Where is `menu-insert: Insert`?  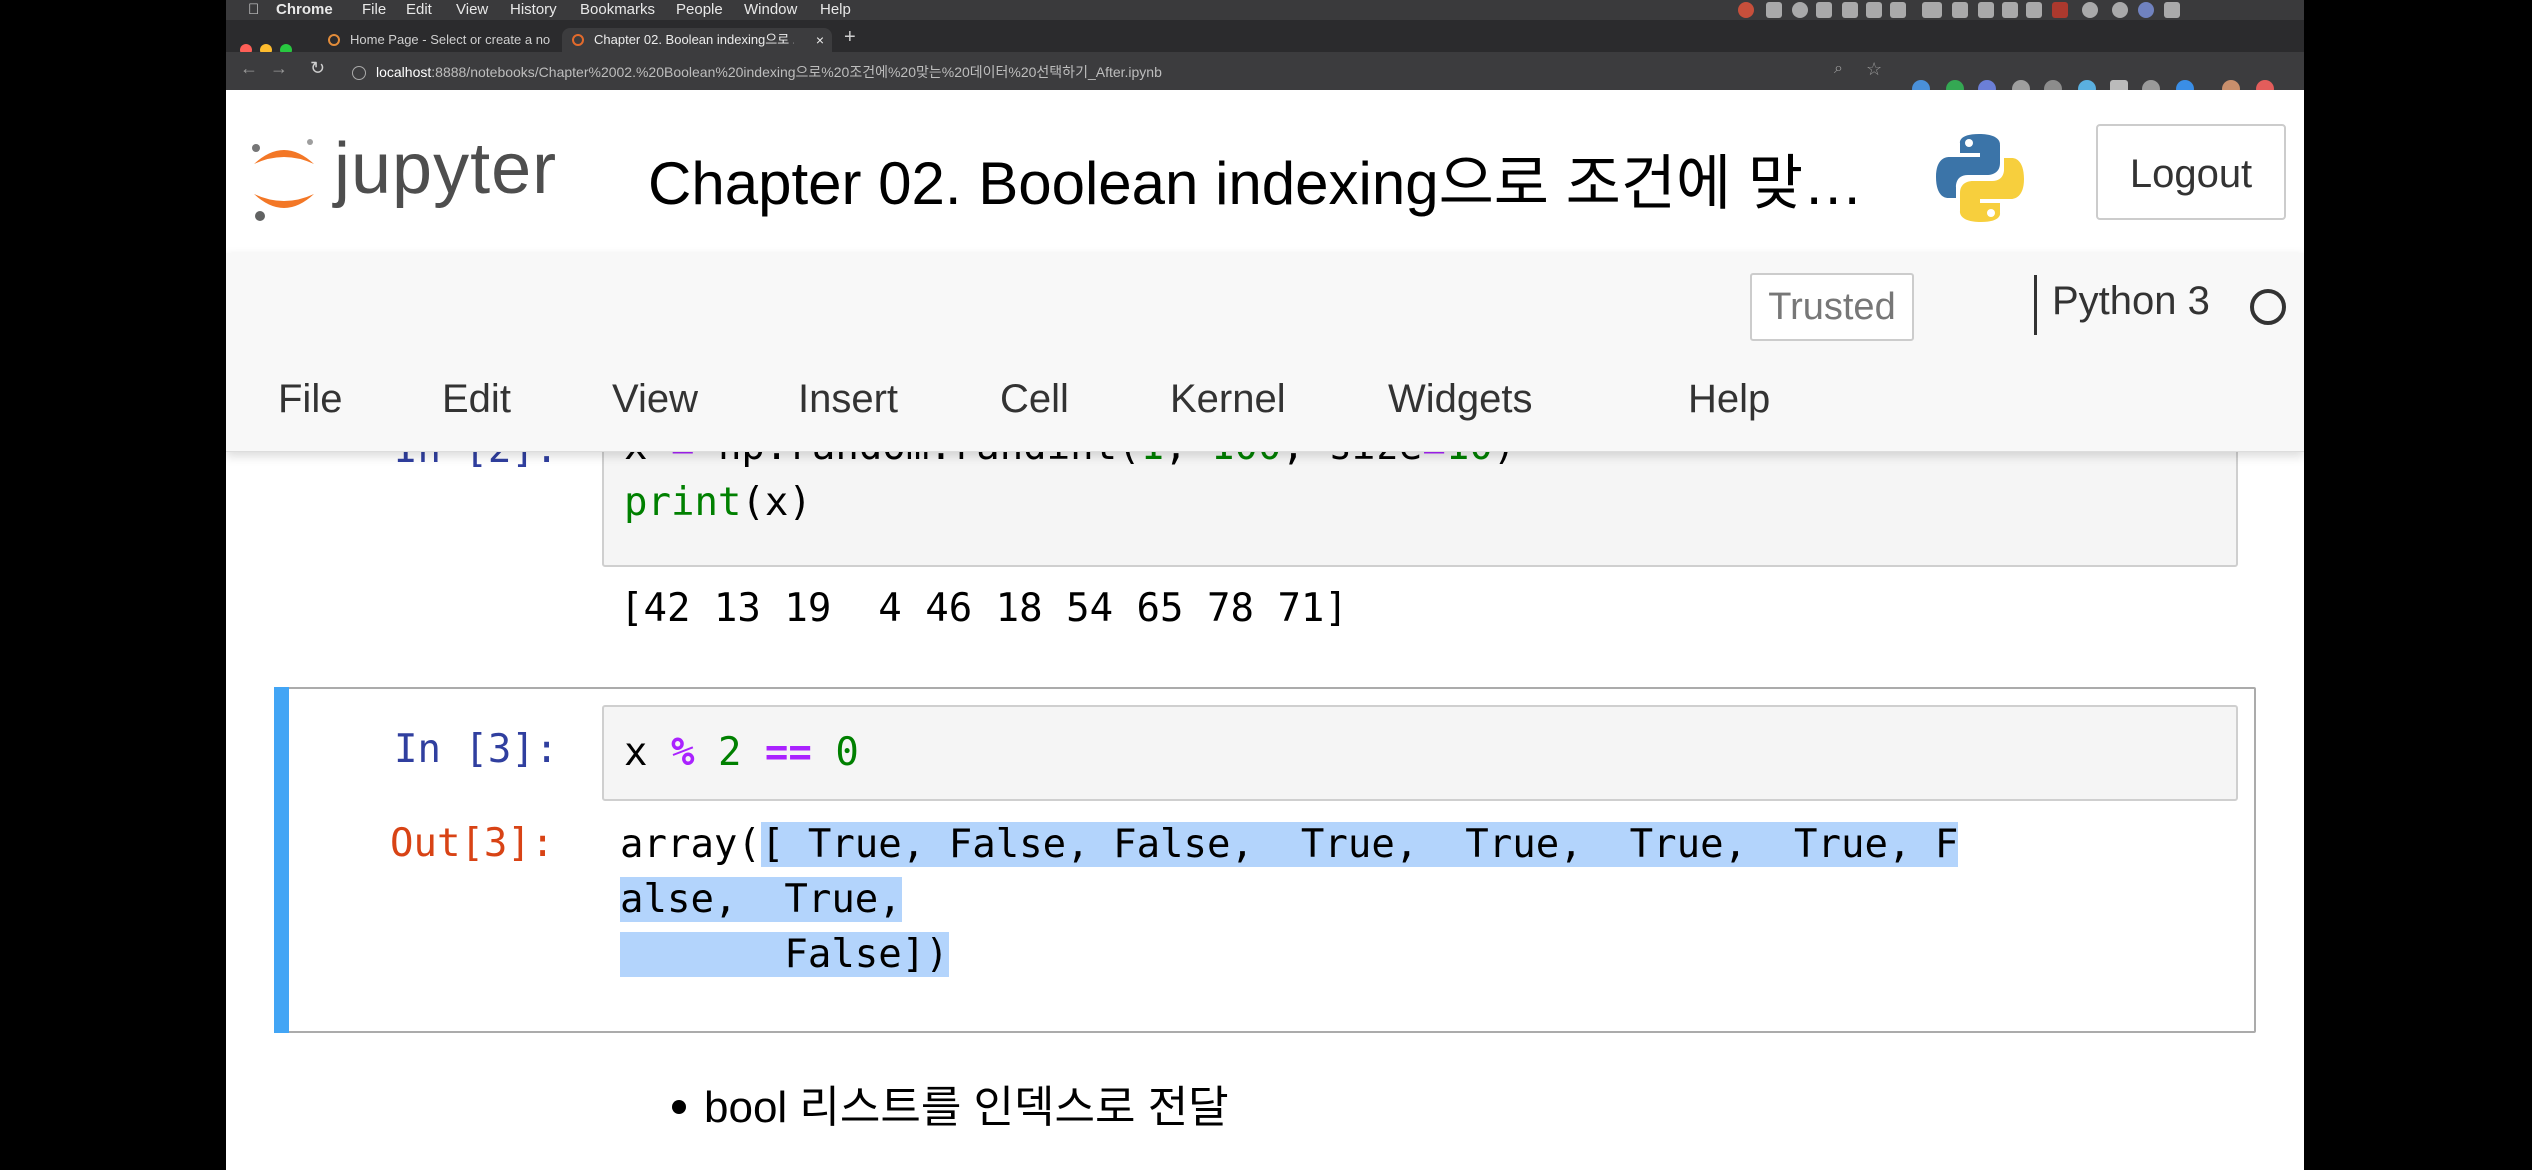 menu-insert: Insert is located at coordinates (848, 399).